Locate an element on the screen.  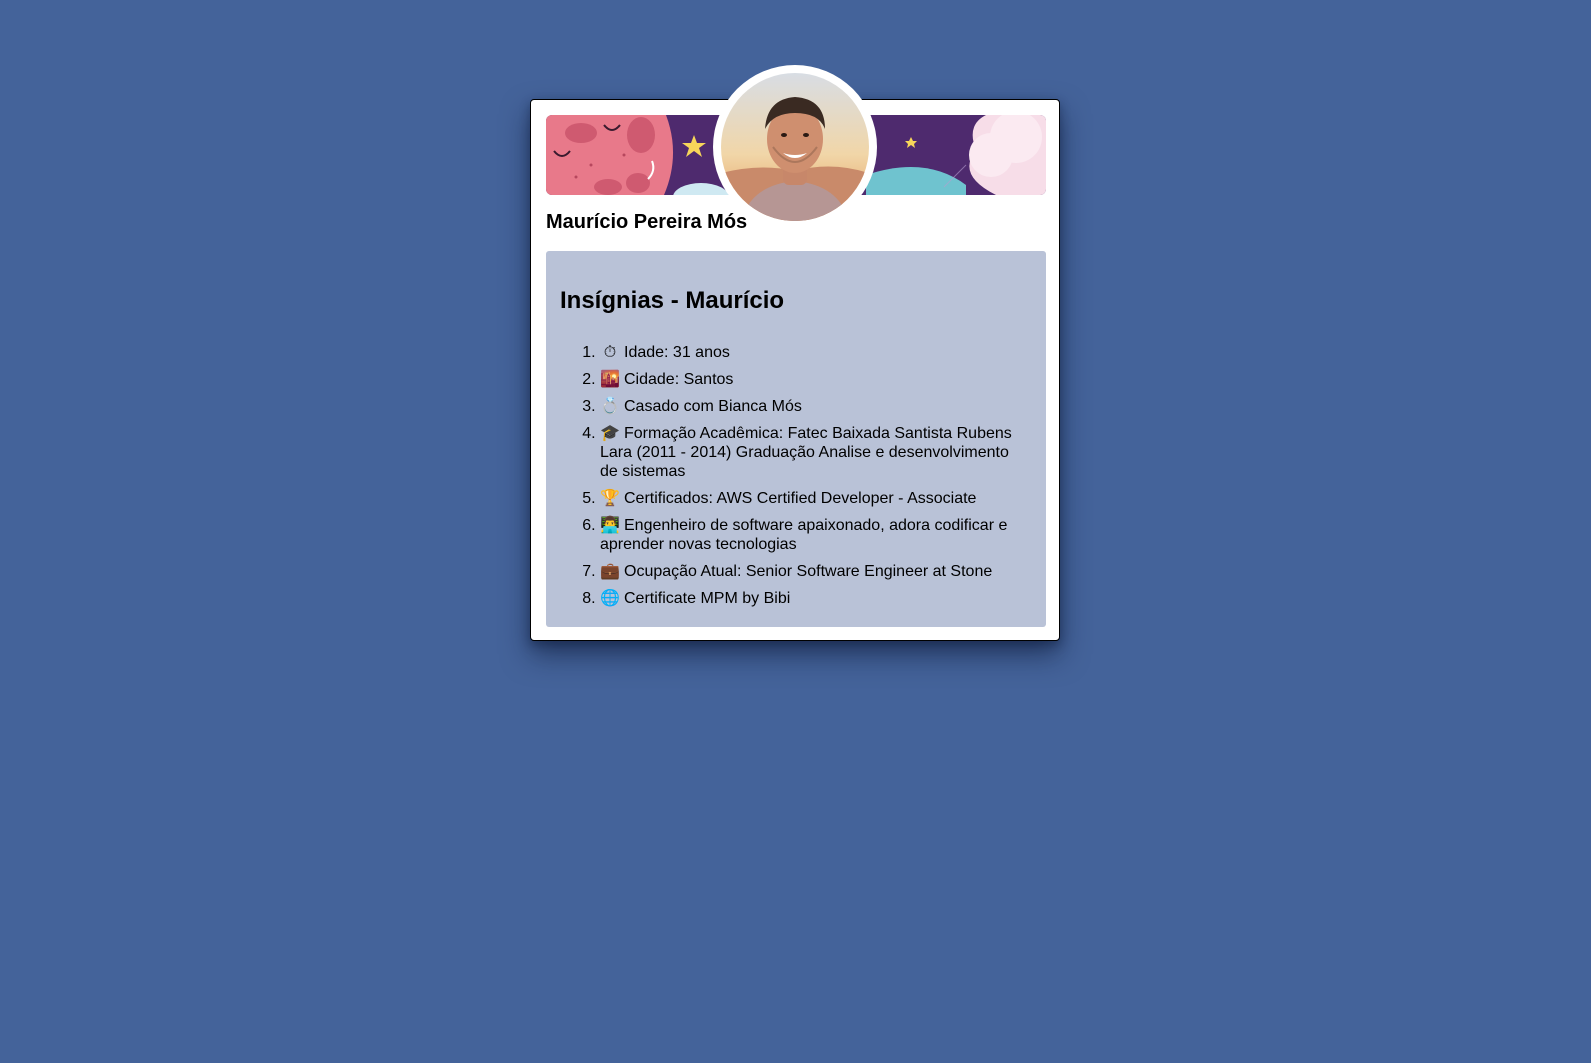
list-item: 🌐Certificate MPM by Bibi is located at coordinates (816, 598).